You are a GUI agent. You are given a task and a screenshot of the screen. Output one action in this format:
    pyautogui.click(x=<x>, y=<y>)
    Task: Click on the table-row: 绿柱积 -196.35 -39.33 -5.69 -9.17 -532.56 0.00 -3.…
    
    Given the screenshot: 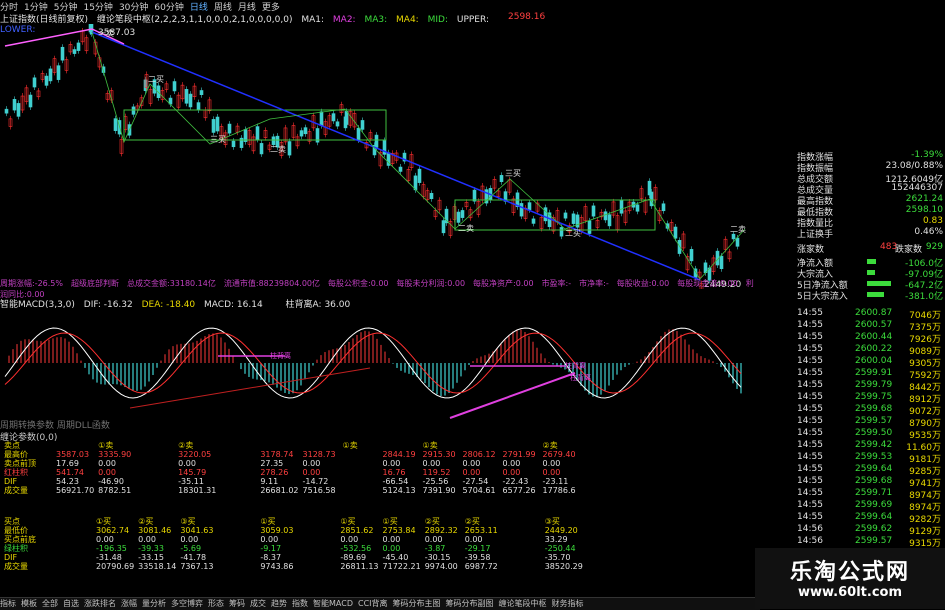 What is the action you would take?
    pyautogui.click(x=293, y=548)
    